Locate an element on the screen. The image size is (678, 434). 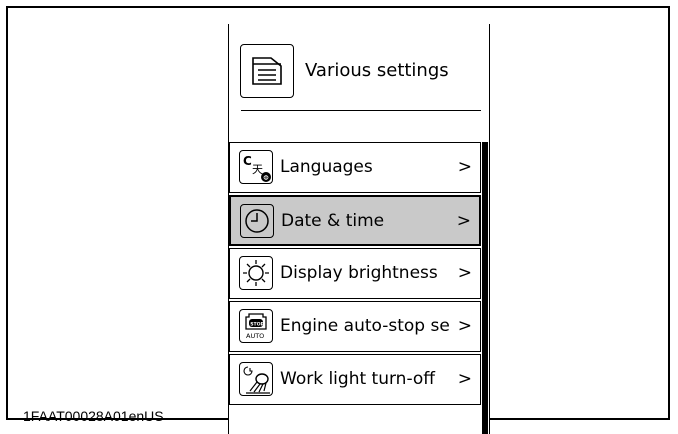
menu-item-date-time: Date & time > is located at coordinates (355, 220).